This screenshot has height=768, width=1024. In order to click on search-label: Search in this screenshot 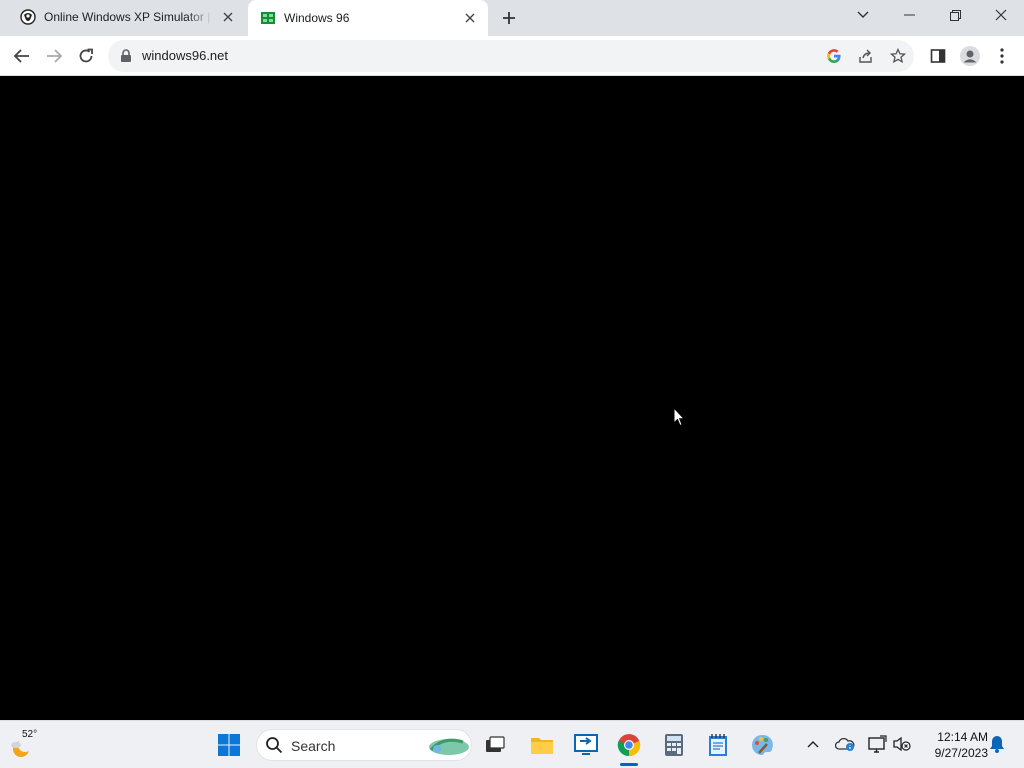, I will do `click(313, 746)`.